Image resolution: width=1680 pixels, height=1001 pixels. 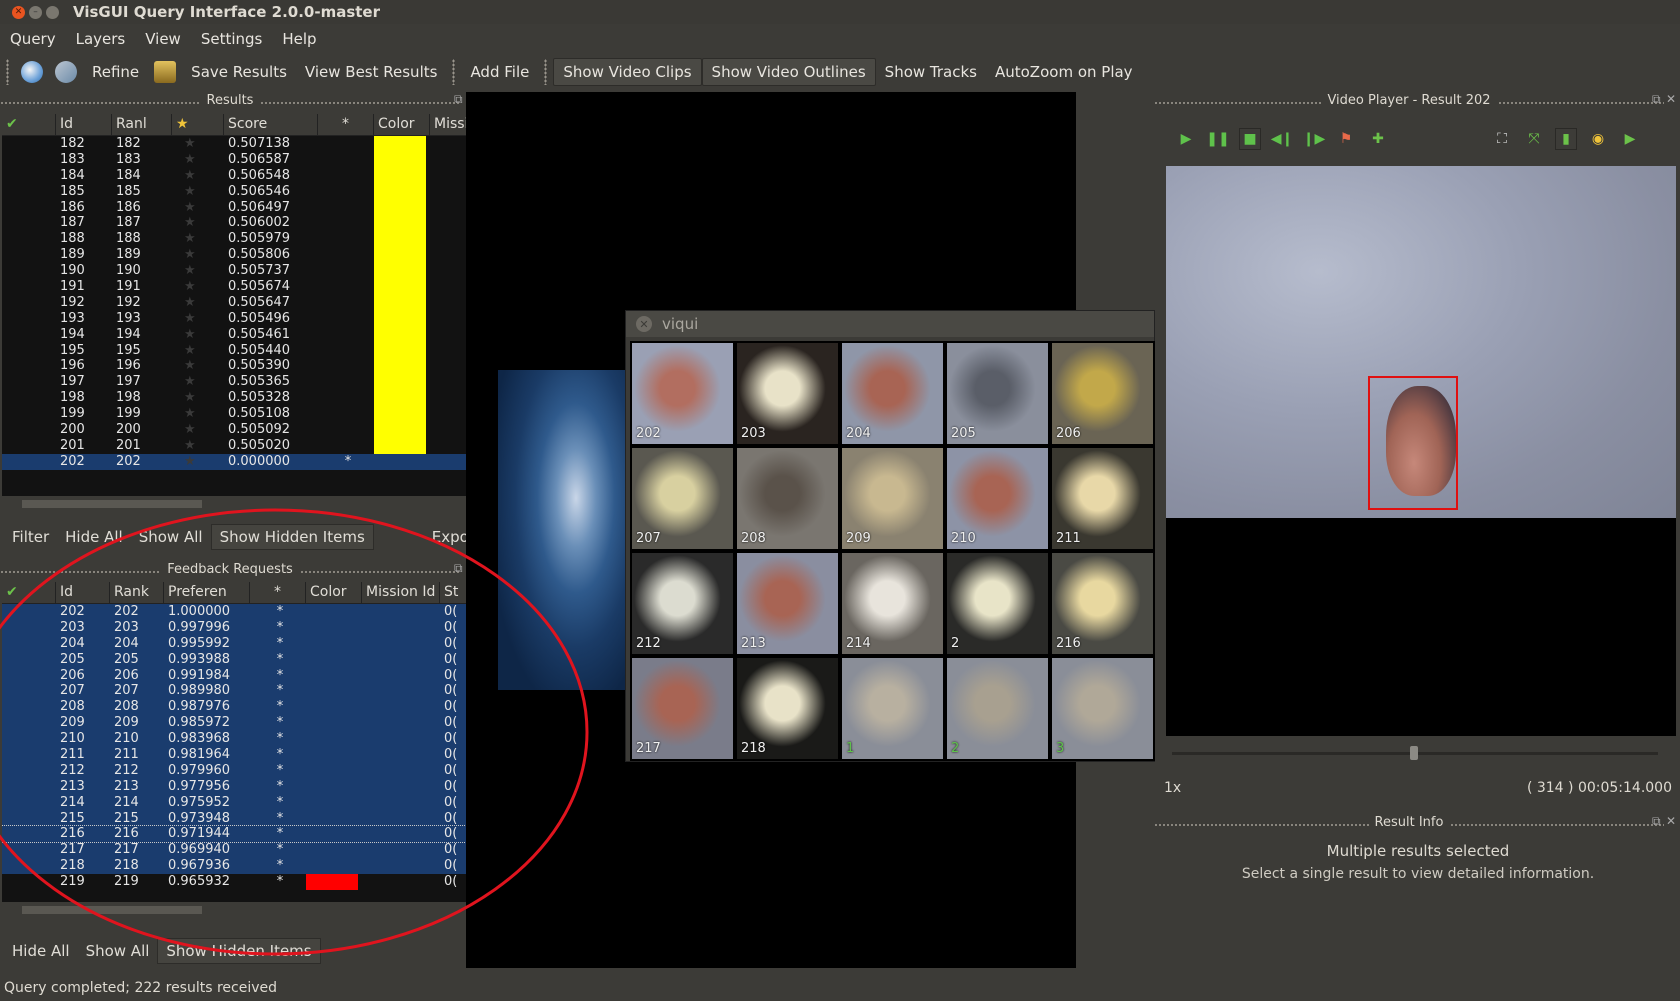 What do you see at coordinates (1186, 139) in the screenshot?
I see `play-icon: ▶` at bounding box center [1186, 139].